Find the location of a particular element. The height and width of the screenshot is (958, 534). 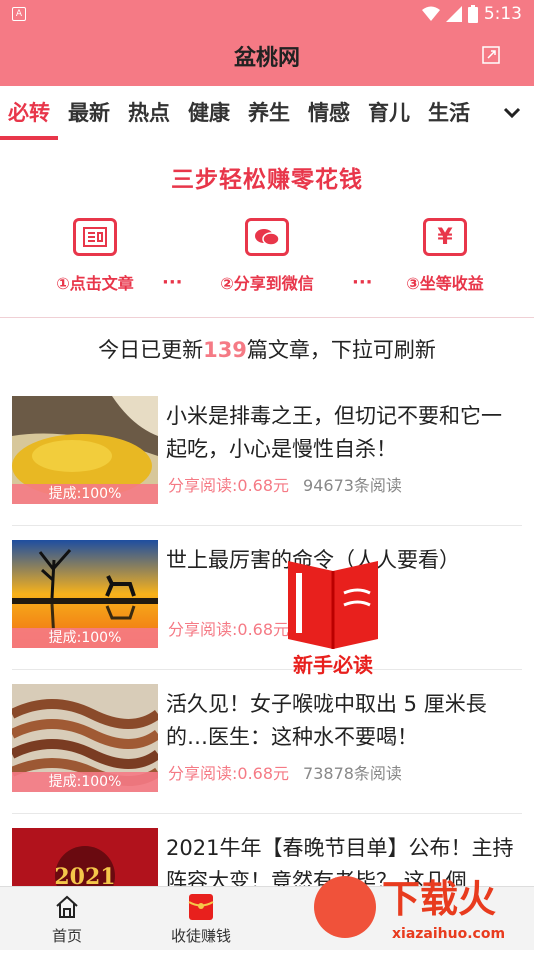

update-notice: 今日已更新139篇文章，下拉可刷新 is located at coordinates (267, 350).